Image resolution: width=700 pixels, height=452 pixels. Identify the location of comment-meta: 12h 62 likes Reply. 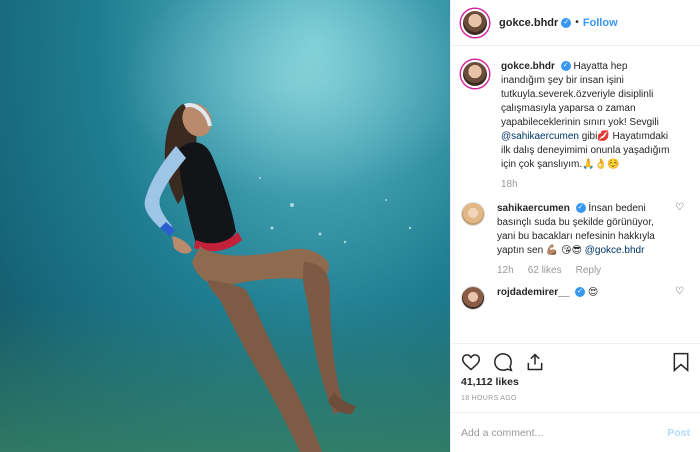
(583, 271).